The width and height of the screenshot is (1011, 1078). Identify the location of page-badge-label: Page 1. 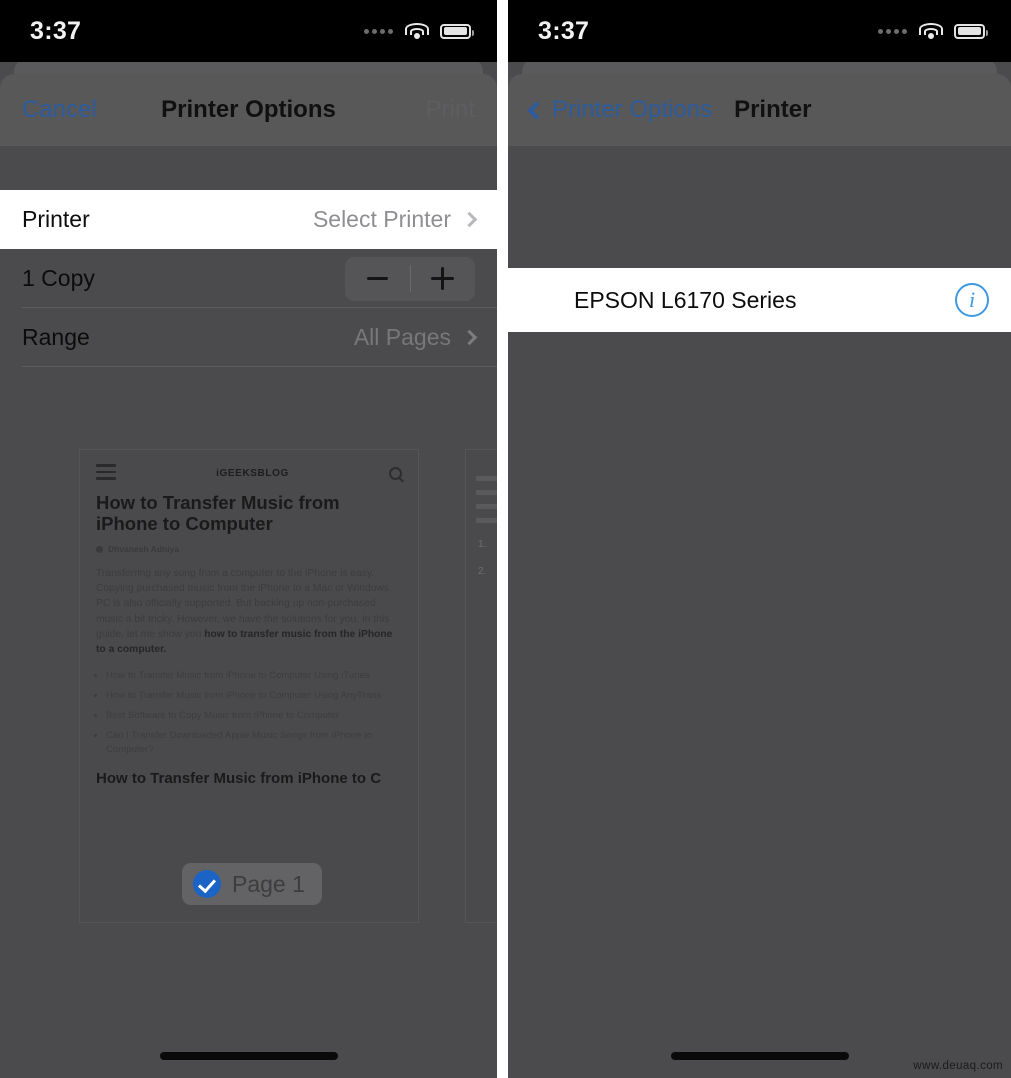
(268, 883).